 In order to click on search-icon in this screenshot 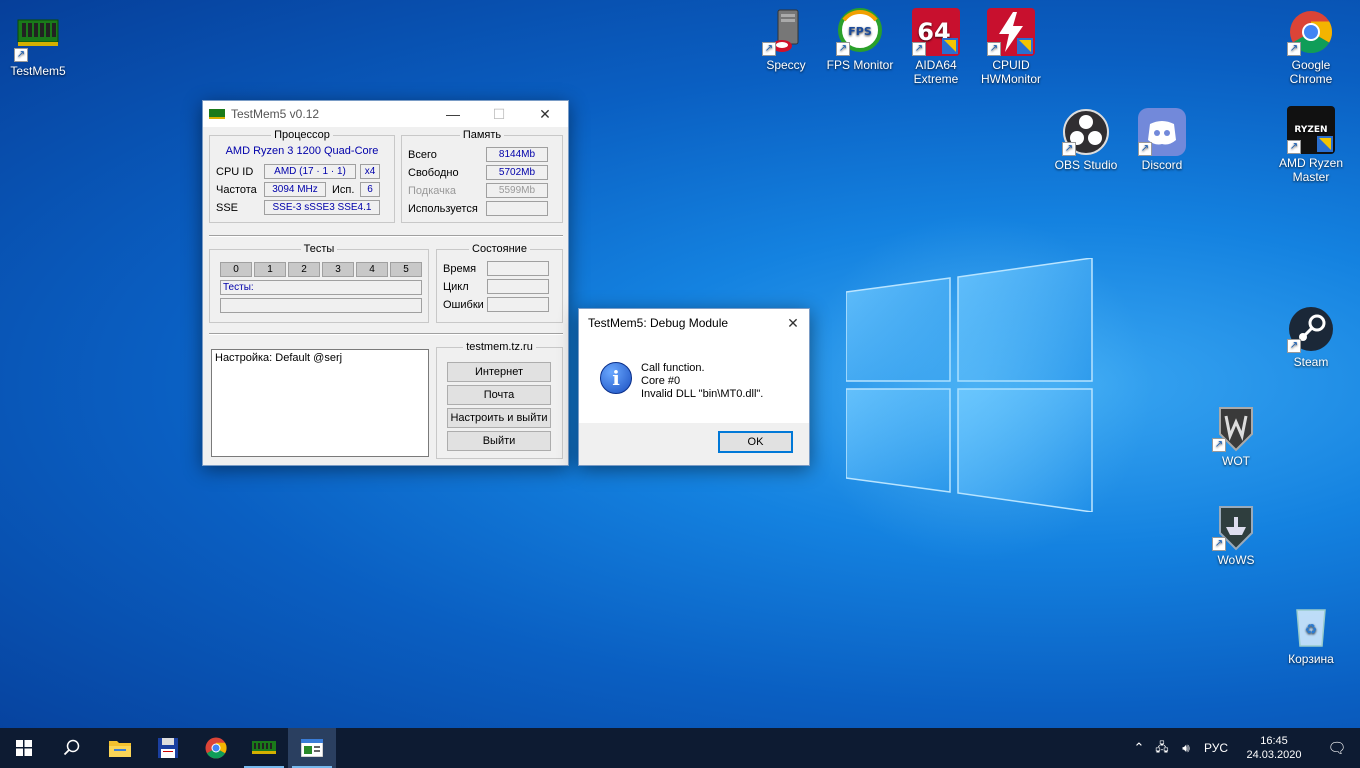, I will do `click(71, 747)`.